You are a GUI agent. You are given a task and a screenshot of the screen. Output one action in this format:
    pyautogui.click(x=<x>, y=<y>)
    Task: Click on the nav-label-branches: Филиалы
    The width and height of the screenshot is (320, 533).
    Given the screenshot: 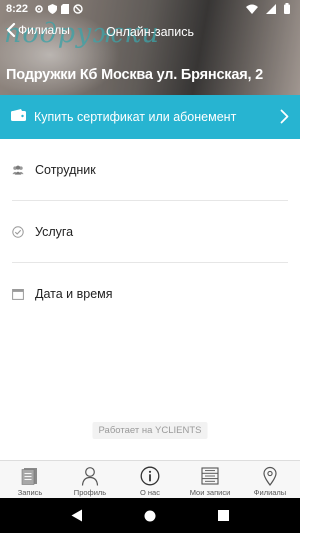 What is the action you would take?
    pyautogui.click(x=270, y=492)
    